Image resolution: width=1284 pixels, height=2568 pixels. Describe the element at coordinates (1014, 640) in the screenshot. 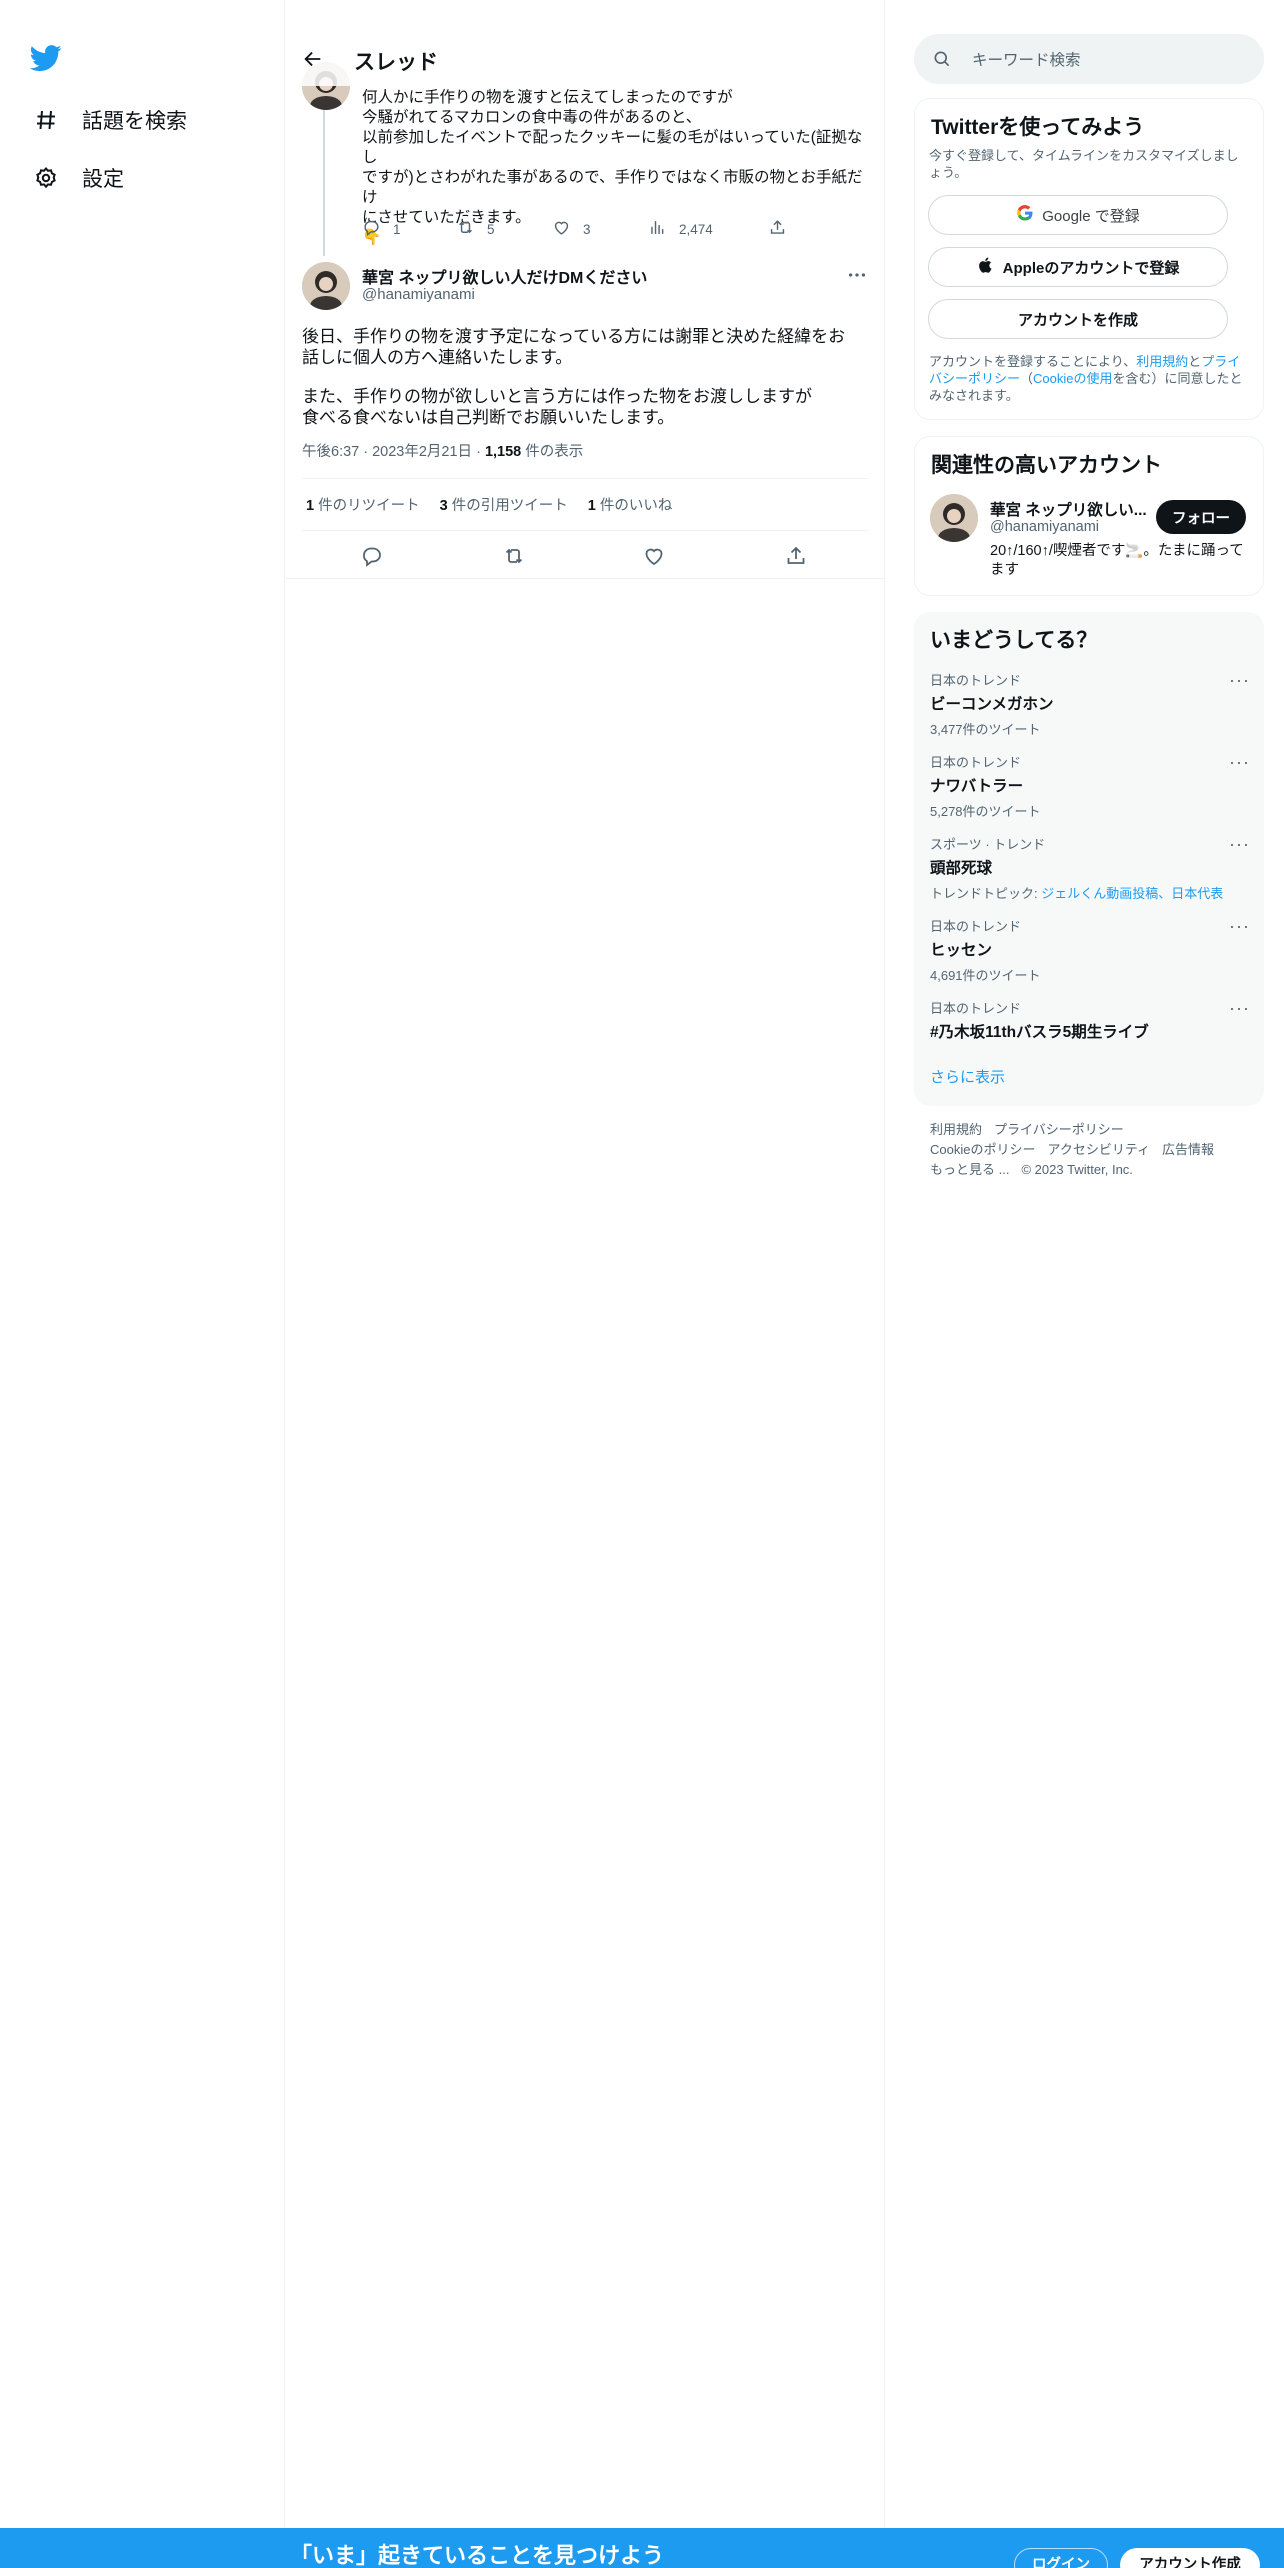

I see `trends-title: いまどうしてる？` at that location.